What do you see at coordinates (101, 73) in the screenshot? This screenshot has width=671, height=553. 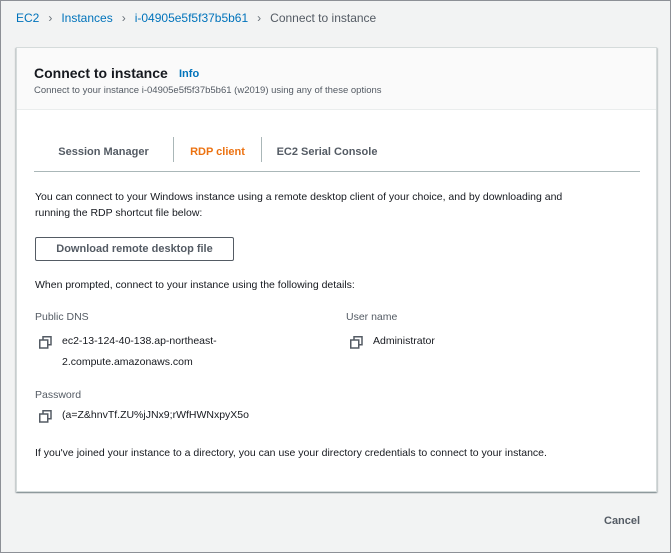 I see `page-title: Connect to instance` at bounding box center [101, 73].